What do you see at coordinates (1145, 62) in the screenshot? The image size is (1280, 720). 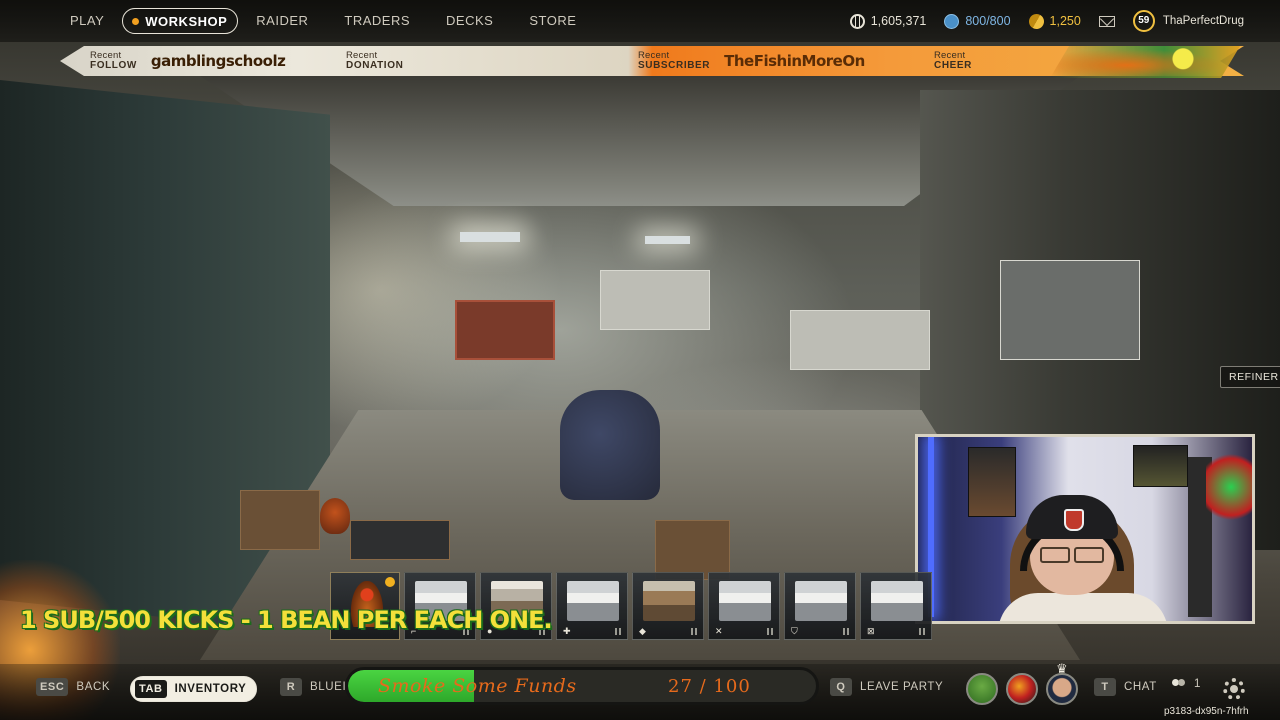 I see `banner-artwork` at bounding box center [1145, 62].